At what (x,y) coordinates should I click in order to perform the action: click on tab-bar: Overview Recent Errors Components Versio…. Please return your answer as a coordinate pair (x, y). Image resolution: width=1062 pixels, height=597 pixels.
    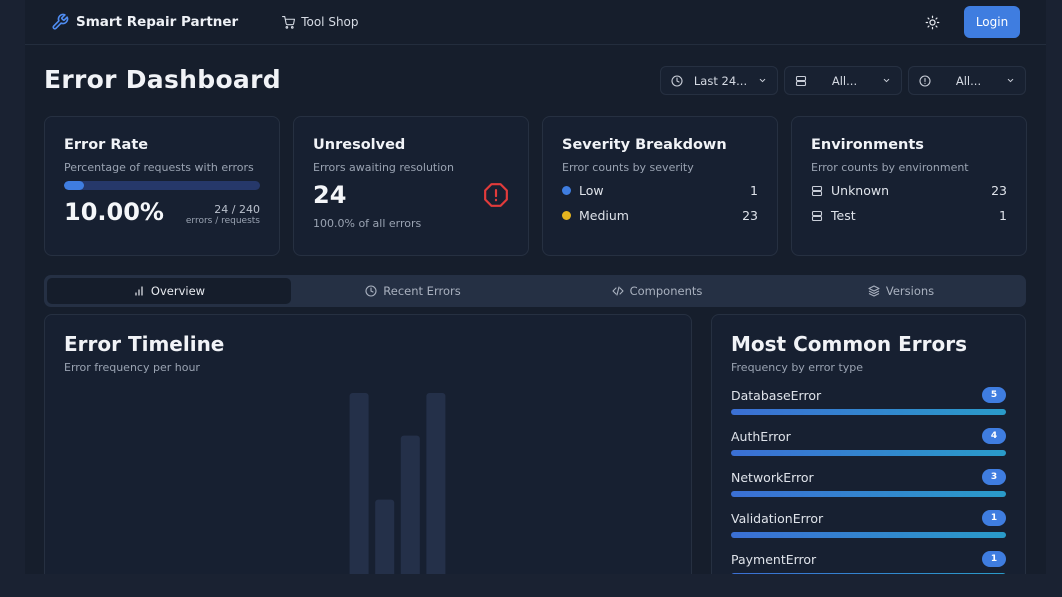
    Looking at the image, I should click on (535, 291).